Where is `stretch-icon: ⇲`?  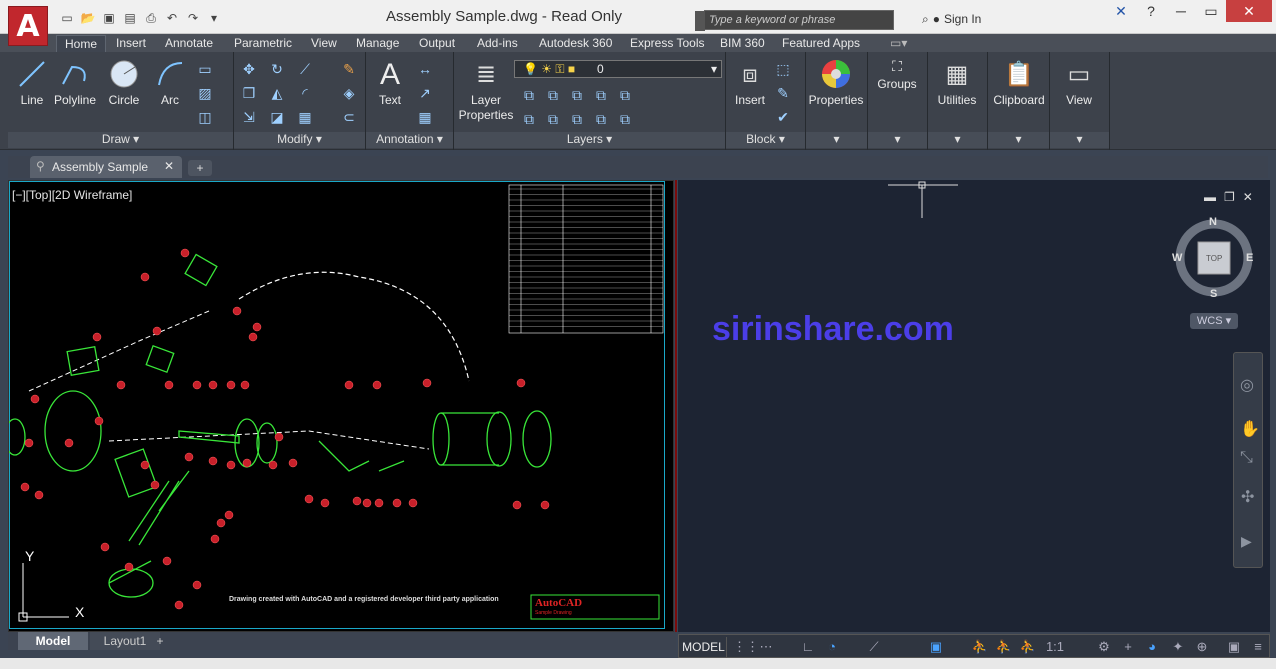 stretch-icon: ⇲ is located at coordinates (249, 117).